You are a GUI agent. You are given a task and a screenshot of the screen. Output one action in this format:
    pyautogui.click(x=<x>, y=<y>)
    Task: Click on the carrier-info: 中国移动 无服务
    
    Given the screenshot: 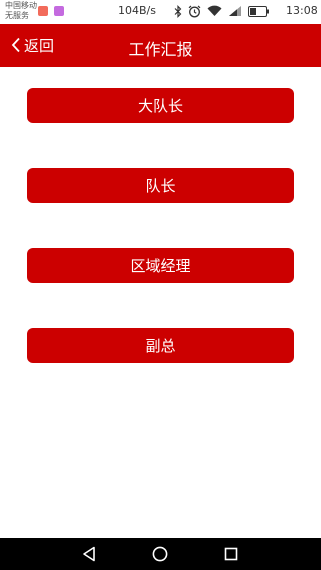 What is the action you would take?
    pyautogui.click(x=21, y=11)
    